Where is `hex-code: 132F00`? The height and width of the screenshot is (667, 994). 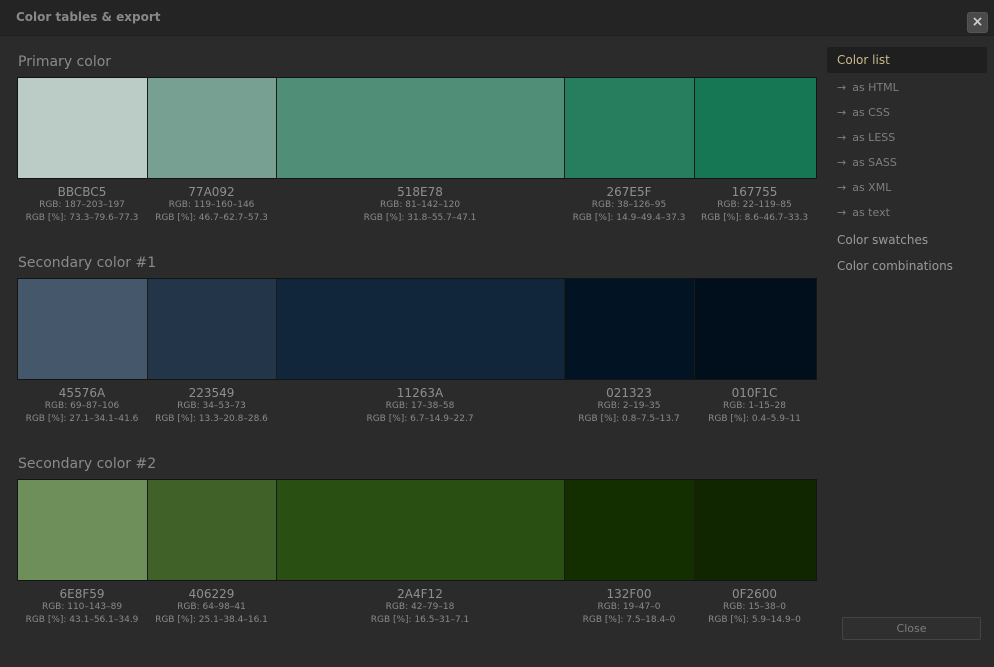
hex-code: 132F00 is located at coordinates (629, 594).